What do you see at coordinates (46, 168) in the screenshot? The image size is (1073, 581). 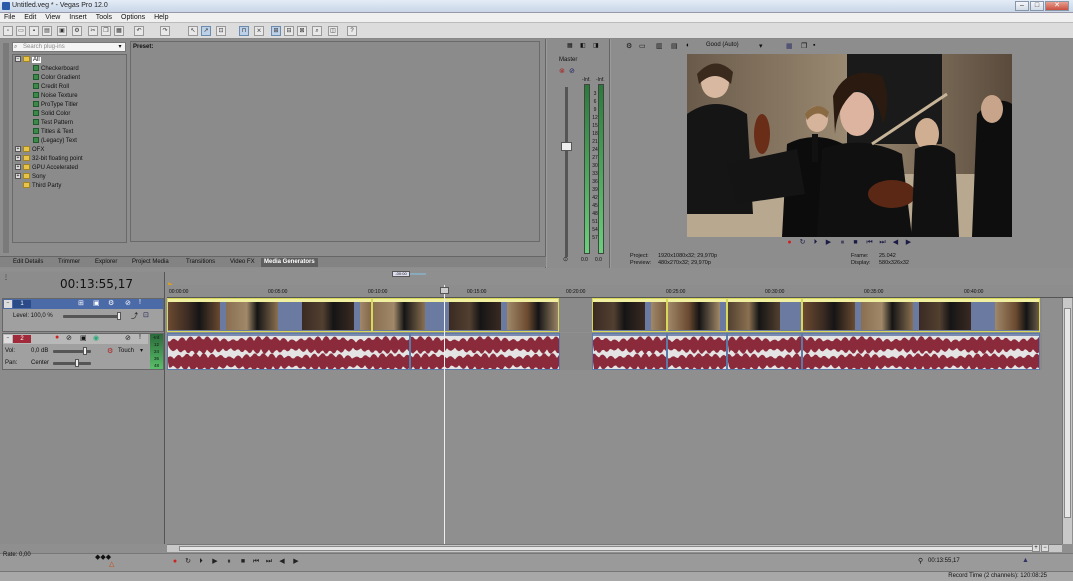 I see `tree-item-gpu: + GPU Accelerated` at bounding box center [46, 168].